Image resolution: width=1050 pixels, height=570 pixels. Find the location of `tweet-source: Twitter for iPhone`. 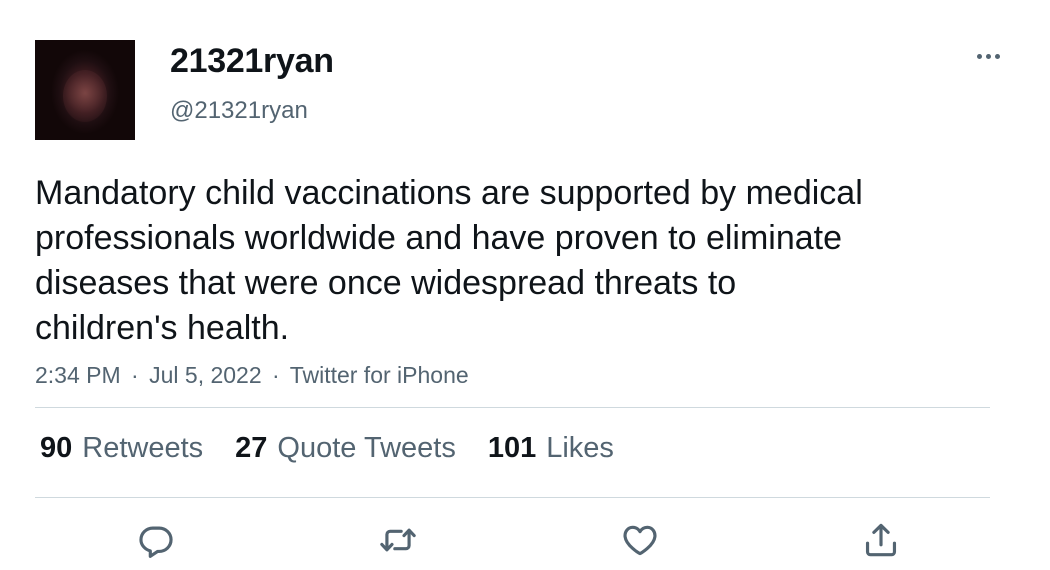

tweet-source: Twitter for iPhone is located at coordinates (379, 375).